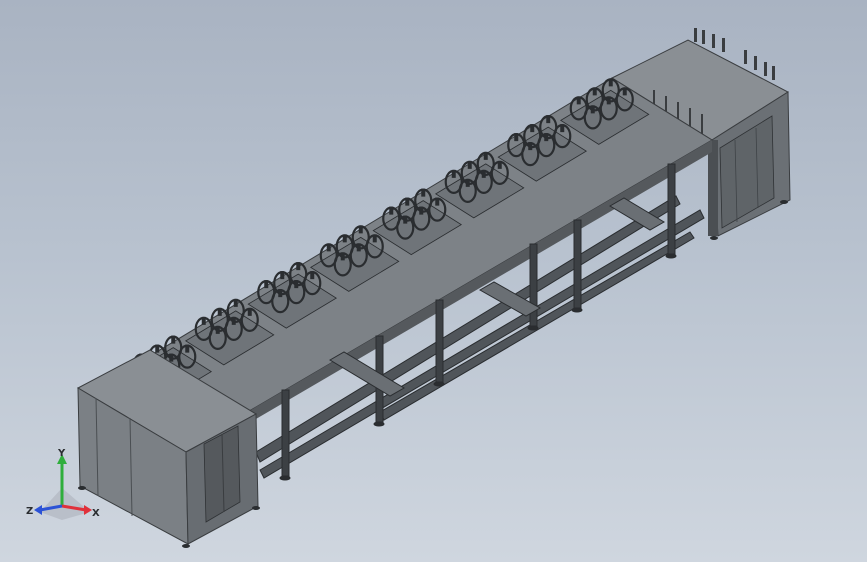 This screenshot has width=867, height=562. I want to click on y-axis-label: Y, so click(61, 453).